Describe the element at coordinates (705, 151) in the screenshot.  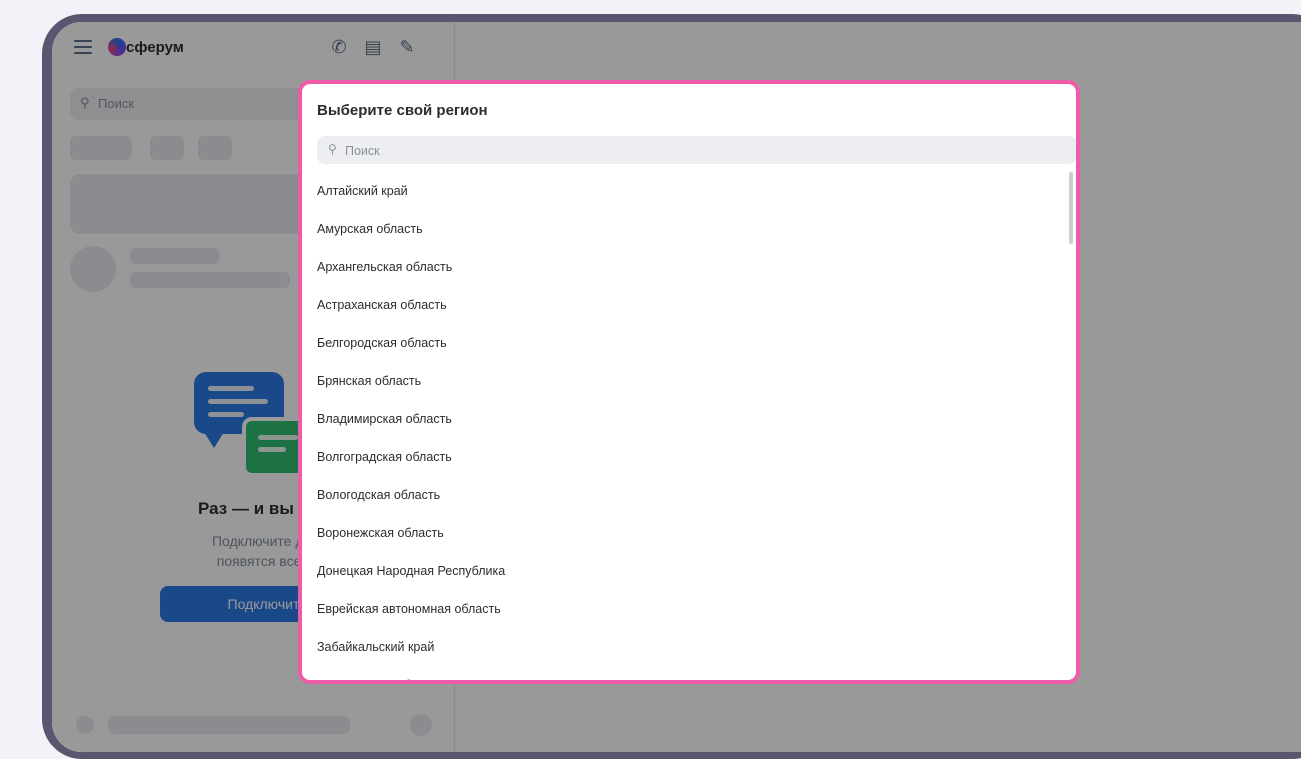
I see `region-search-input` at that location.